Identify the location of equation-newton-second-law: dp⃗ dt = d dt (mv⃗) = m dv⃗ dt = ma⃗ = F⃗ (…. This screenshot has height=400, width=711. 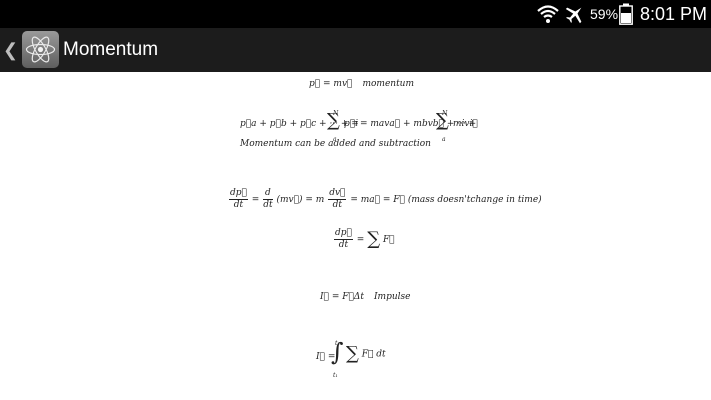
(385, 199).